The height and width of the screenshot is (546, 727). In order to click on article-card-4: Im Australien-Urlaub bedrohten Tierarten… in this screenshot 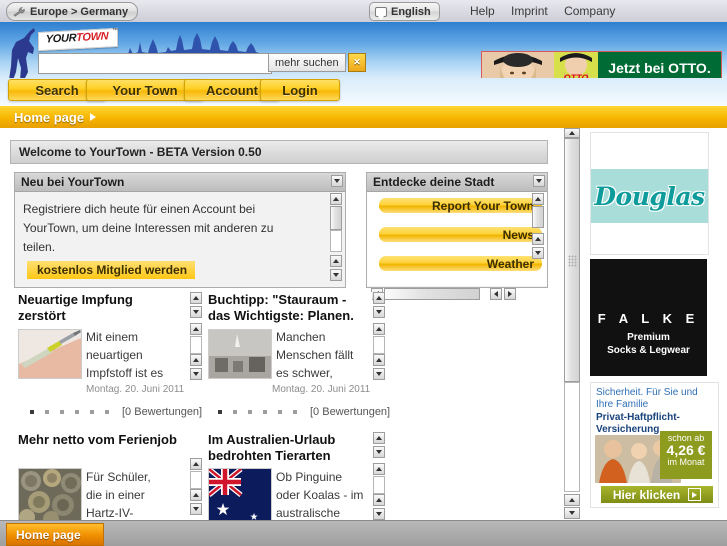, I will do `click(294, 476)`.